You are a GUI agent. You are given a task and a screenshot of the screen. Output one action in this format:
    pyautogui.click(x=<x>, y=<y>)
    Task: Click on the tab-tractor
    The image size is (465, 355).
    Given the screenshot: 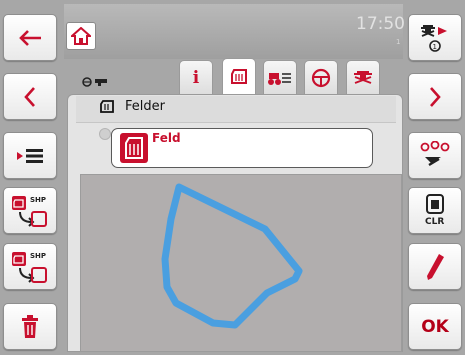 What is the action you would take?
    pyautogui.click(x=363, y=77)
    